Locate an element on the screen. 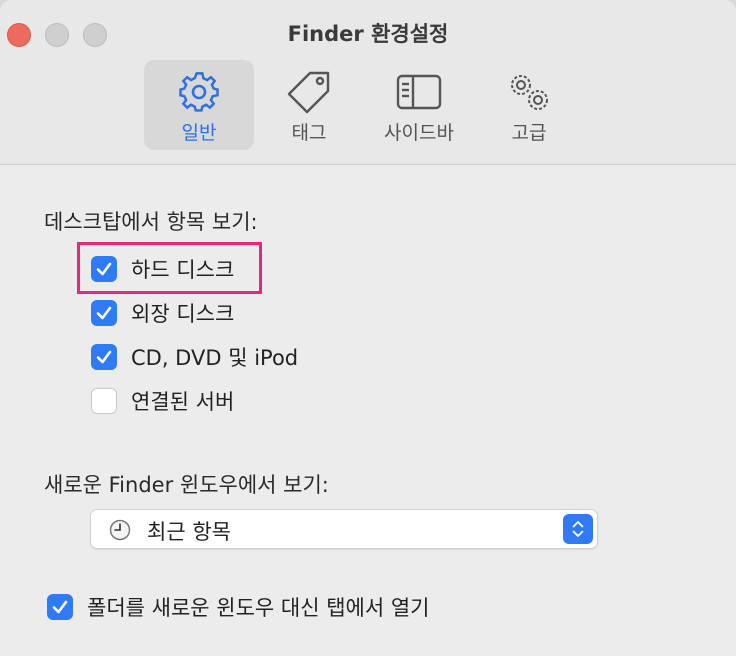  chevron-up-down-icon is located at coordinates (578, 529).